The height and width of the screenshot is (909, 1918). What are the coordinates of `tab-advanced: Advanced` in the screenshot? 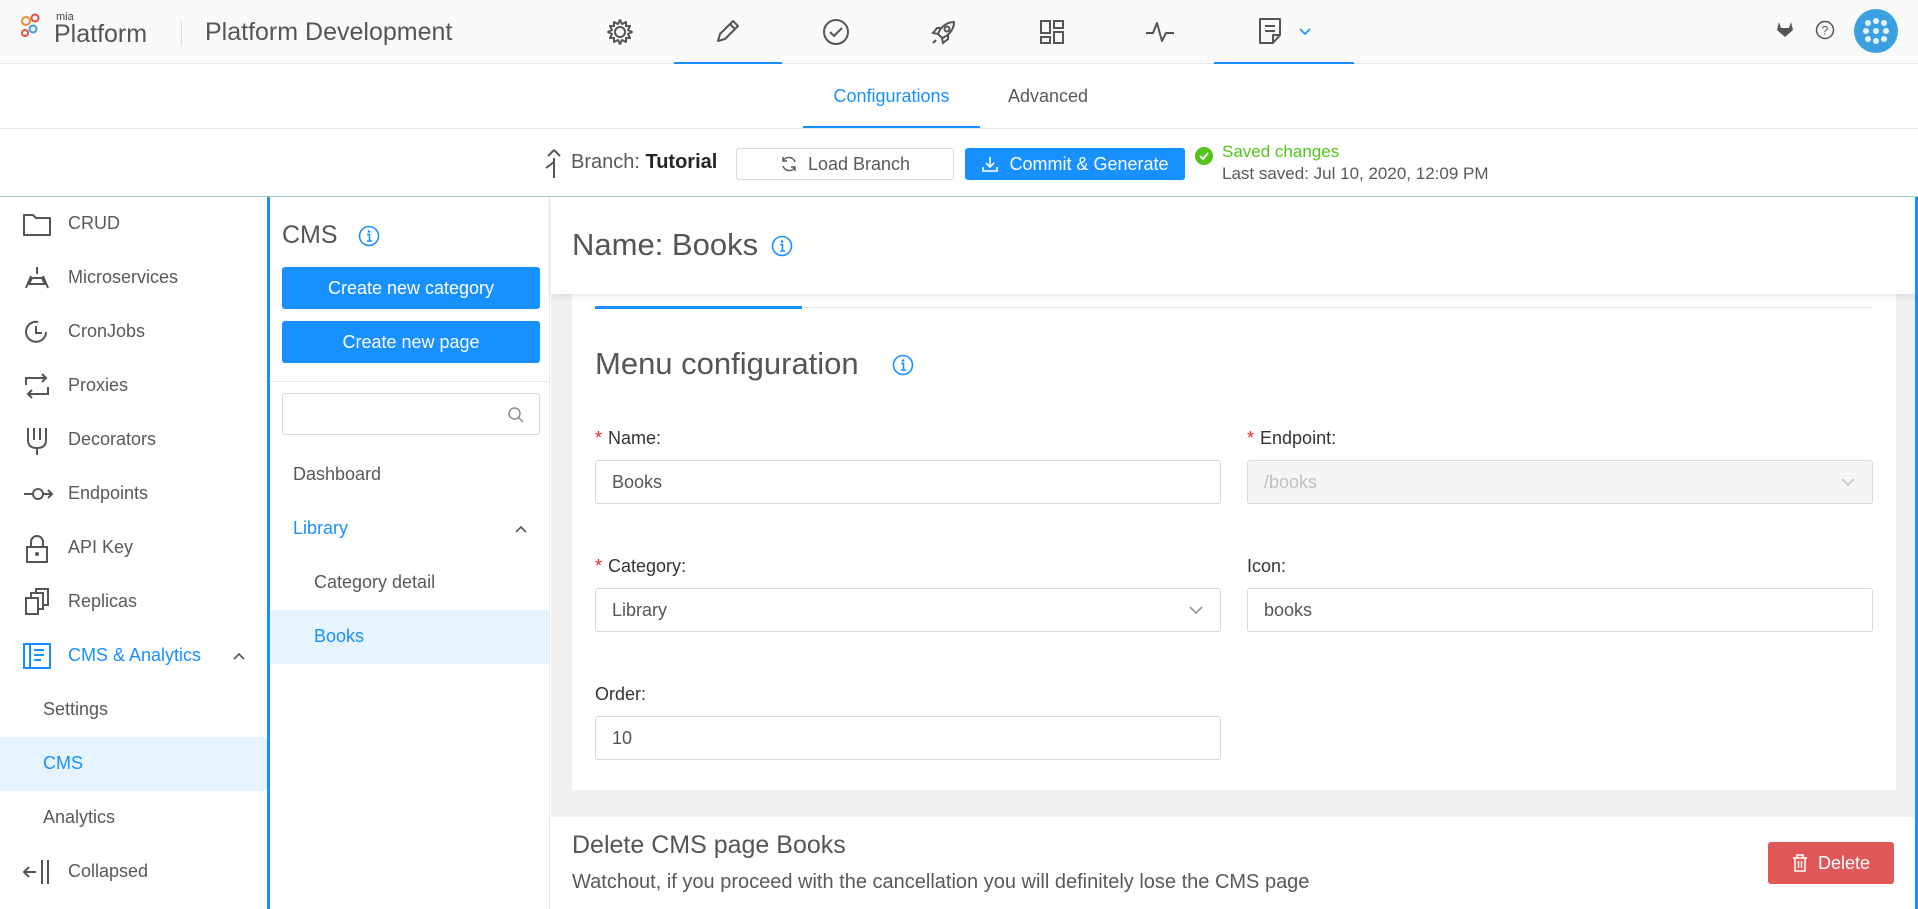 It's located at (1048, 96).